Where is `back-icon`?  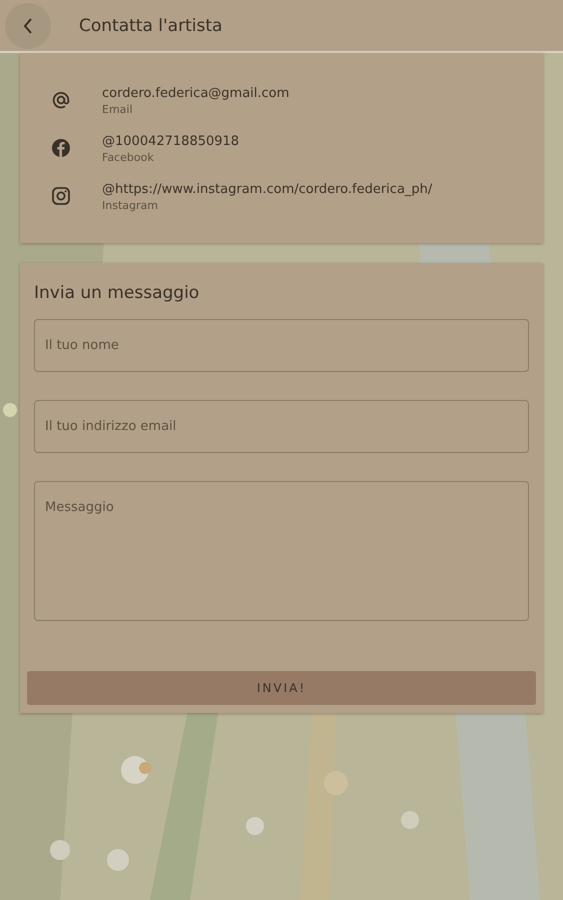
back-icon is located at coordinates (28, 26).